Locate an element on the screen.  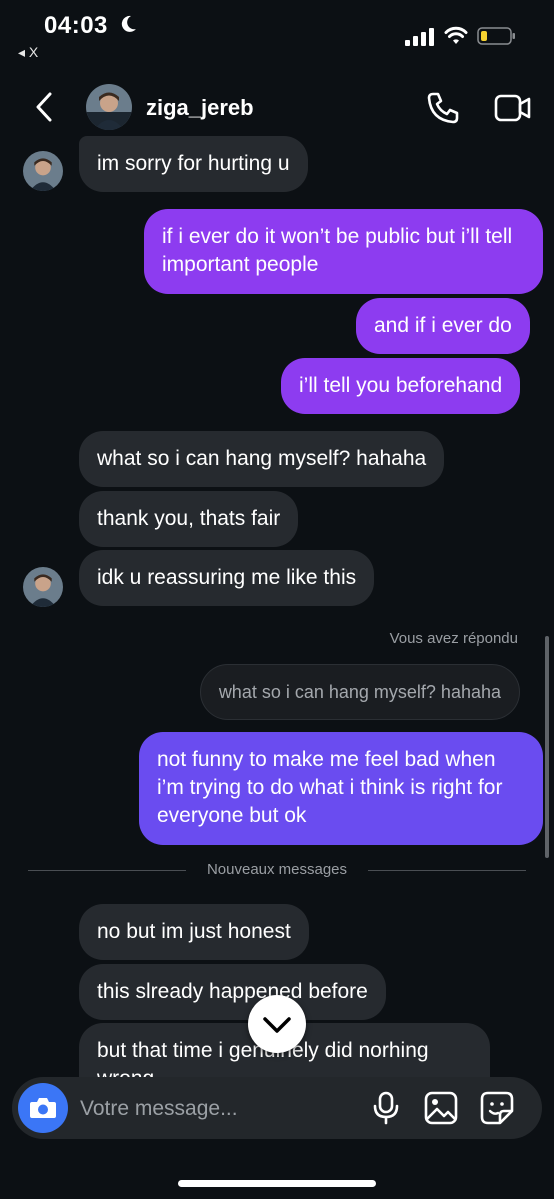
signal-icon is located at coordinates (419, 37).